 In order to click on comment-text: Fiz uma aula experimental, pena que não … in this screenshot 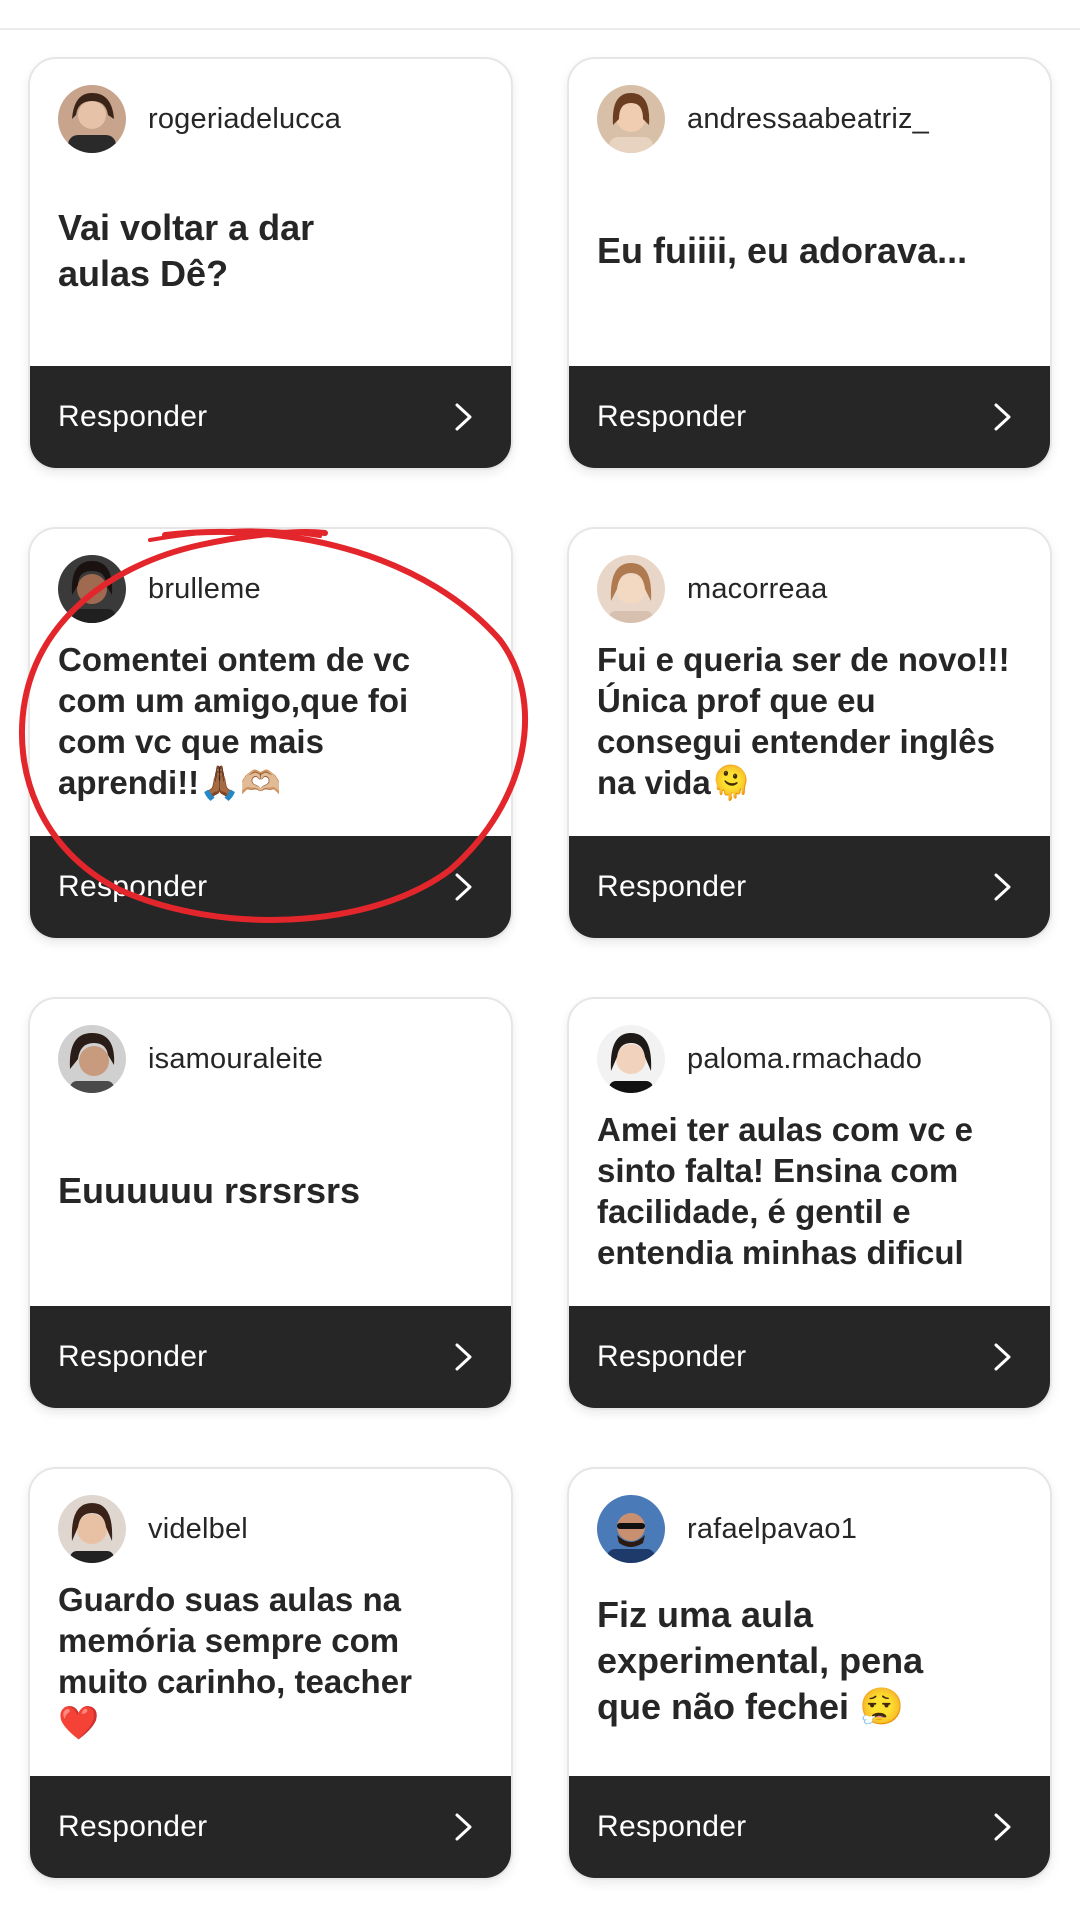, I will do `click(760, 1660)`.